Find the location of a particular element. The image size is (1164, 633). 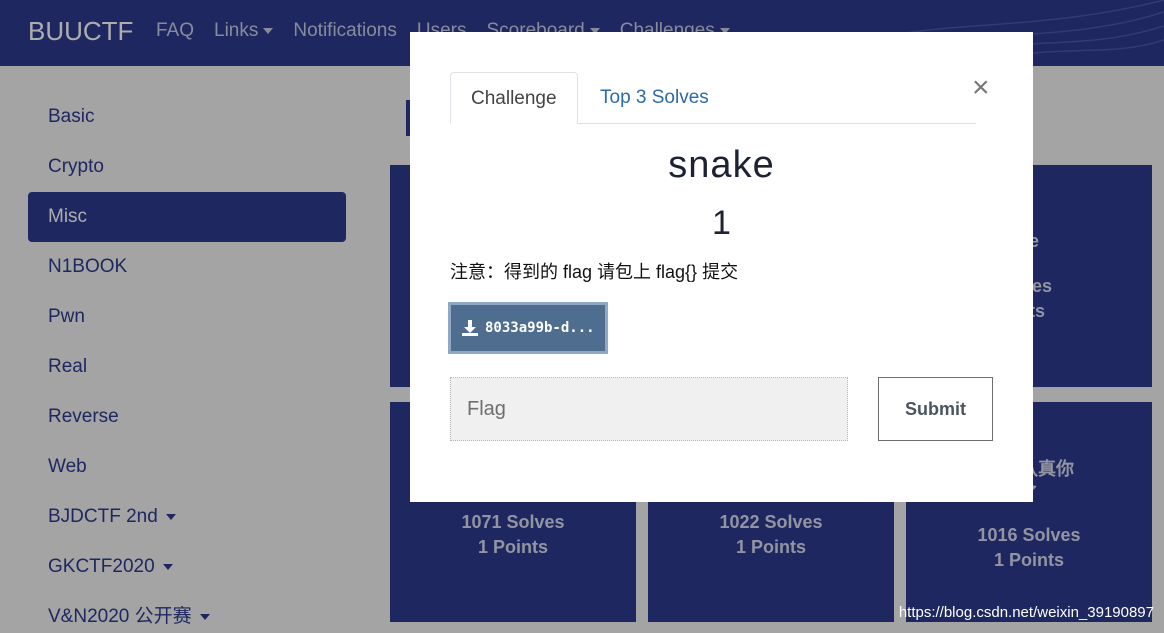

modal-tabs: Challenge Top 3 Solves is located at coordinates (713, 98).